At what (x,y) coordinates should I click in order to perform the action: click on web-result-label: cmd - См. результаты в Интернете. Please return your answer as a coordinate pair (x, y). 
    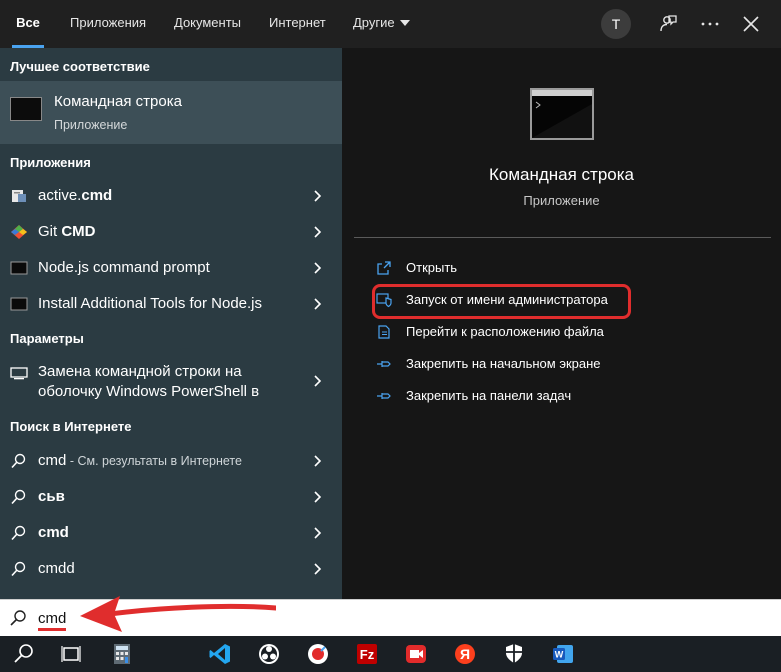
    Looking at the image, I should click on (140, 460).